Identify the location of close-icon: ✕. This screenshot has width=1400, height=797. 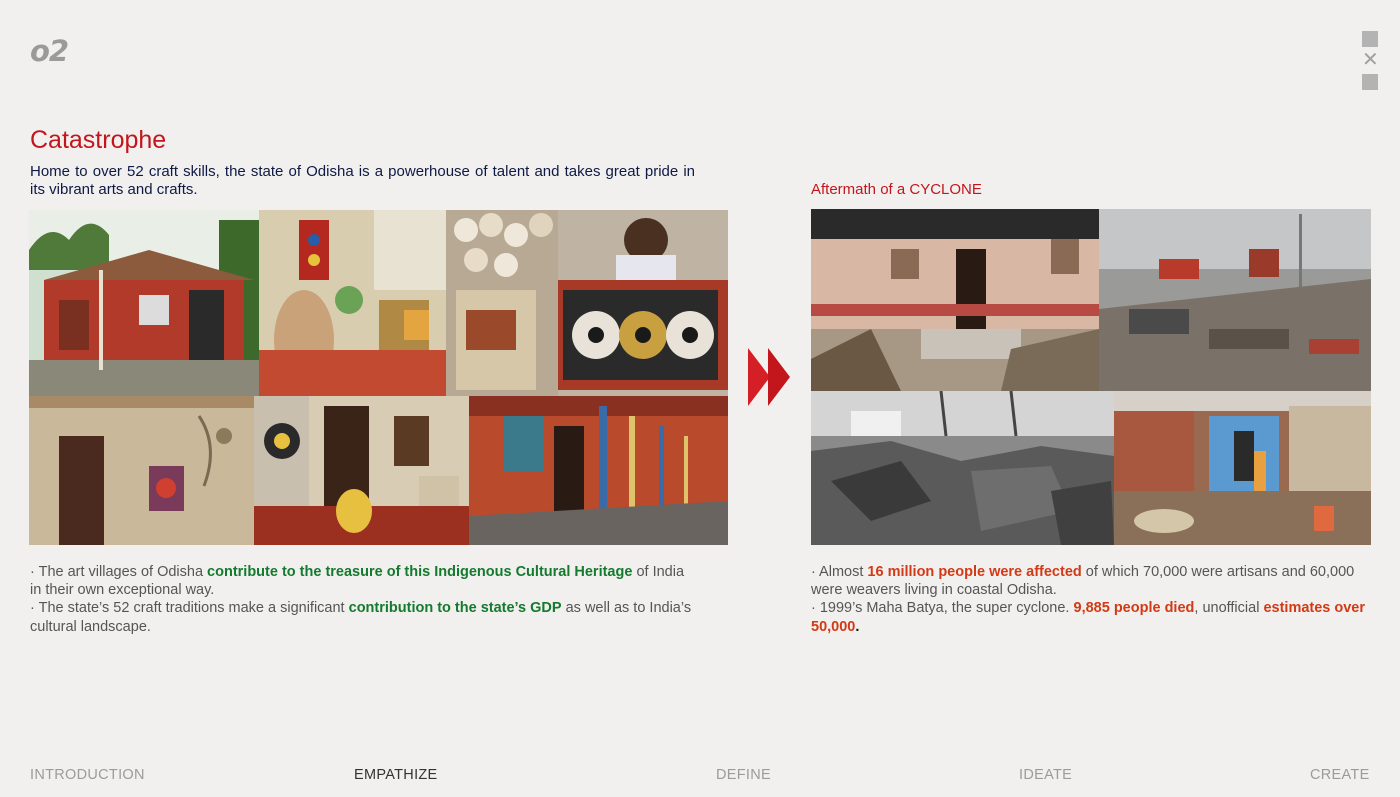
(1370, 60).